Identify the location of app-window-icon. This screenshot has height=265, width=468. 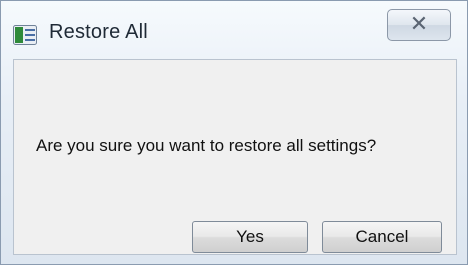
(25, 35).